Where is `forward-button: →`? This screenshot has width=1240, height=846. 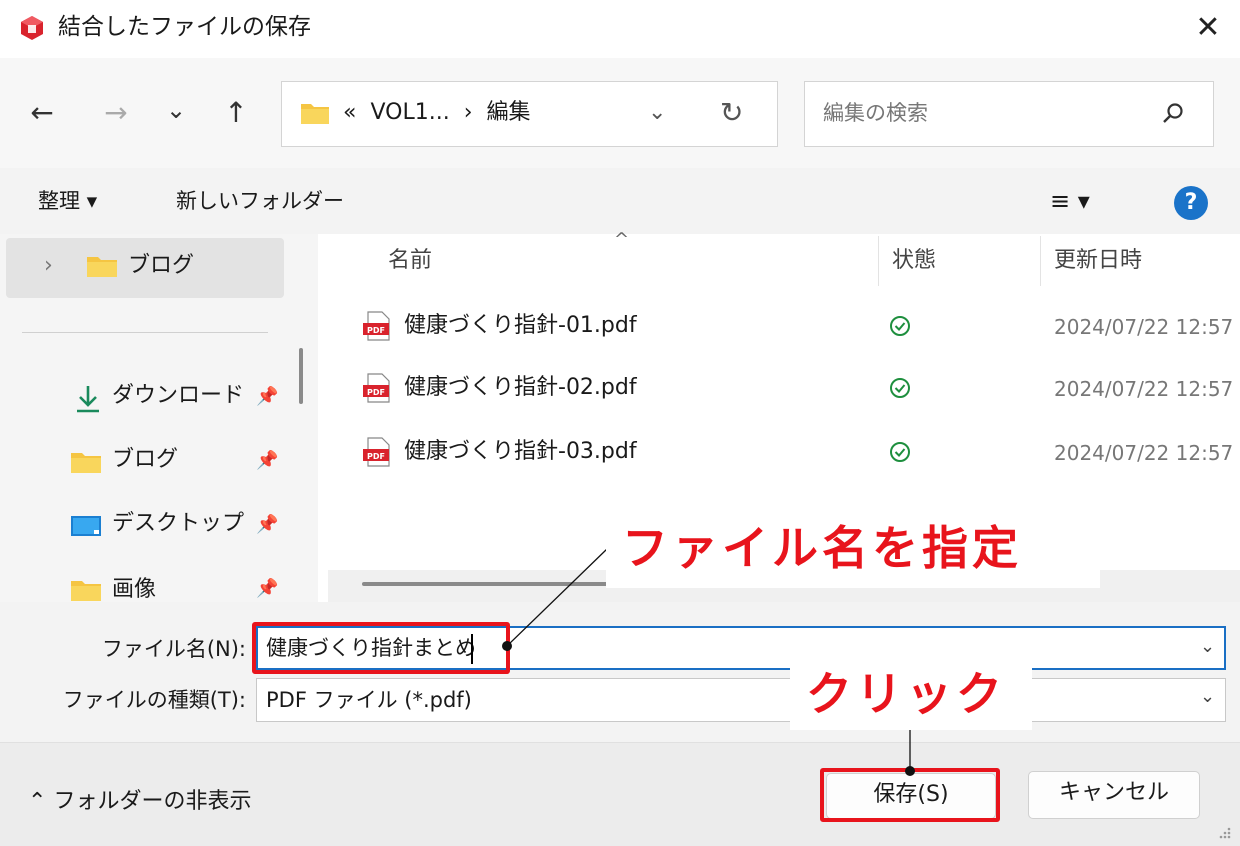 forward-button: → is located at coordinates (116, 113).